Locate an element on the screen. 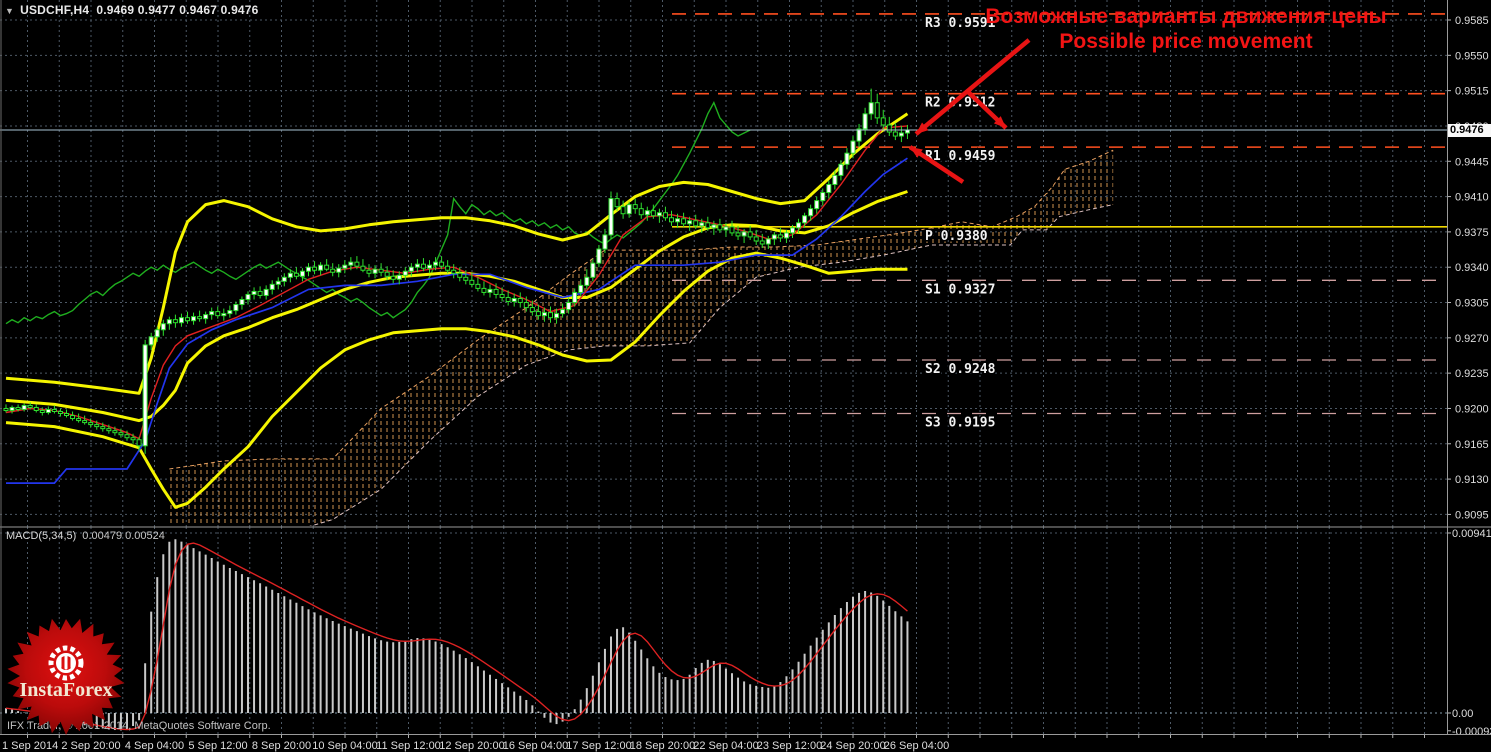 This screenshot has width=1491, height=752. instaforex-logo: InstaForex is located at coordinates (66, 676).